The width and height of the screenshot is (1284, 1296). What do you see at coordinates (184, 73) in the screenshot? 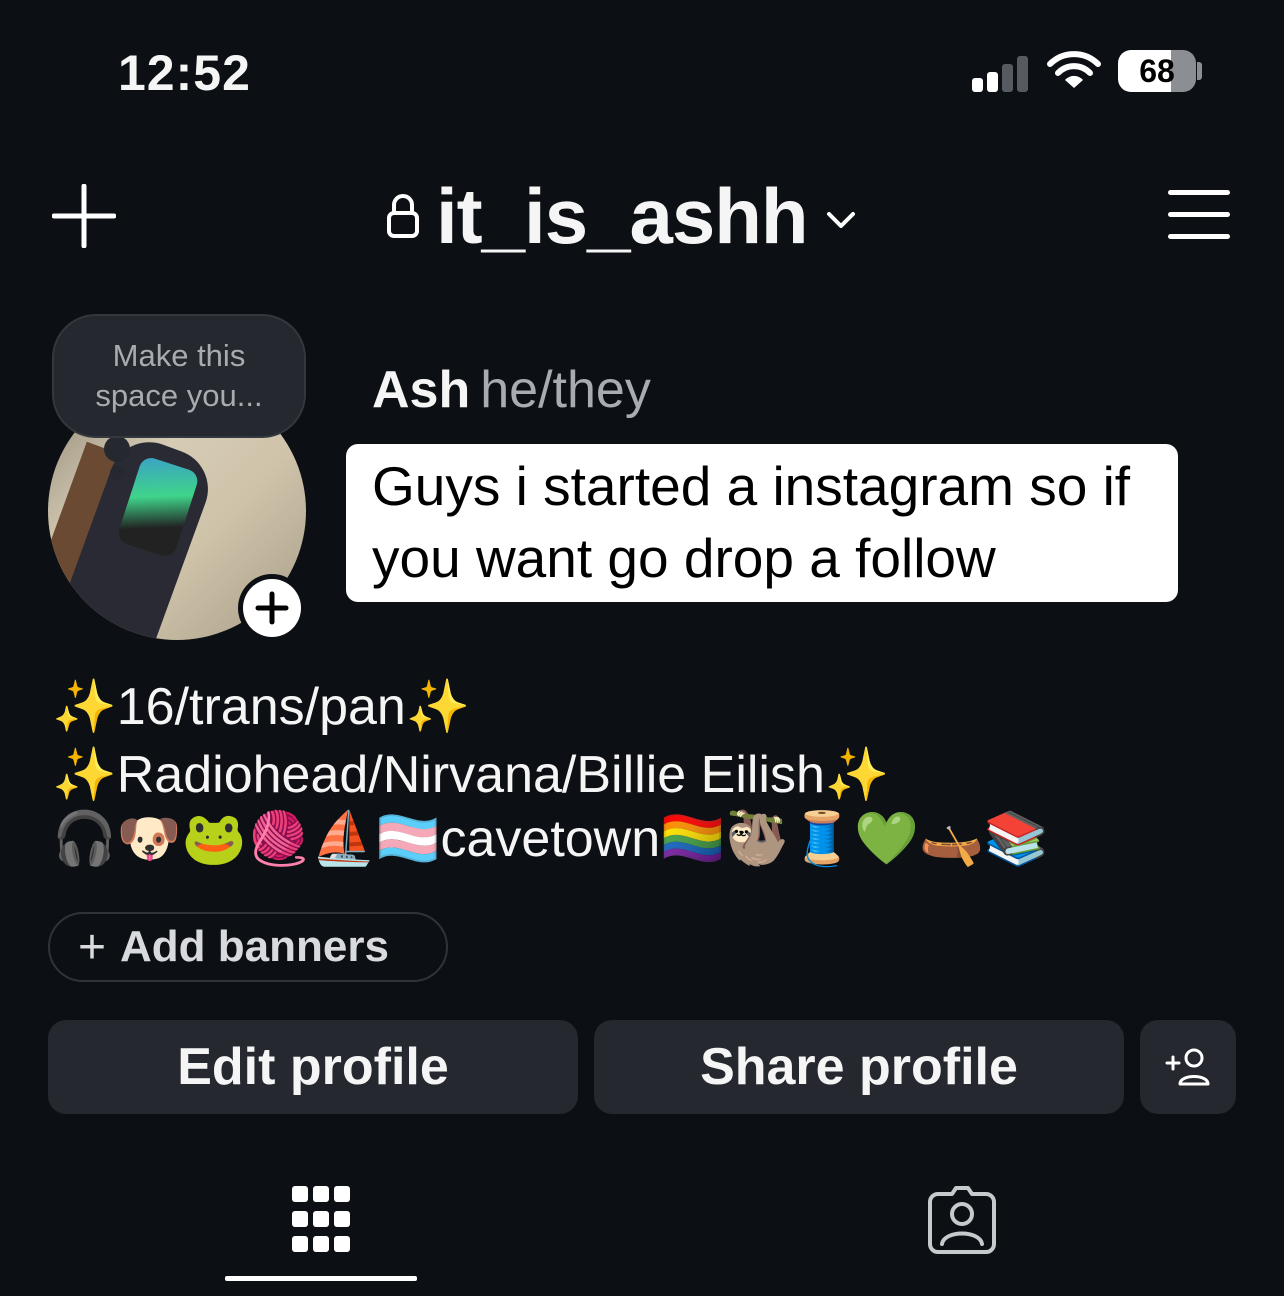
I see `status-time: 12:52` at bounding box center [184, 73].